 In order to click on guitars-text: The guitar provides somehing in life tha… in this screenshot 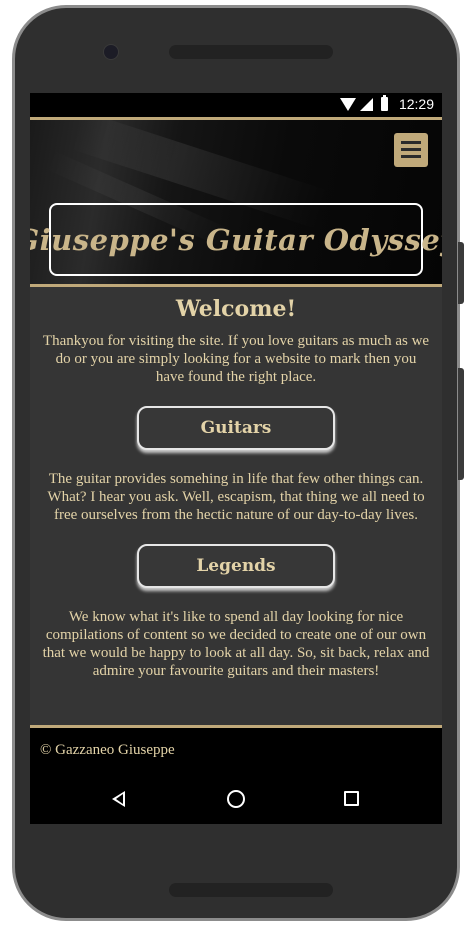, I will do `click(236, 497)`.